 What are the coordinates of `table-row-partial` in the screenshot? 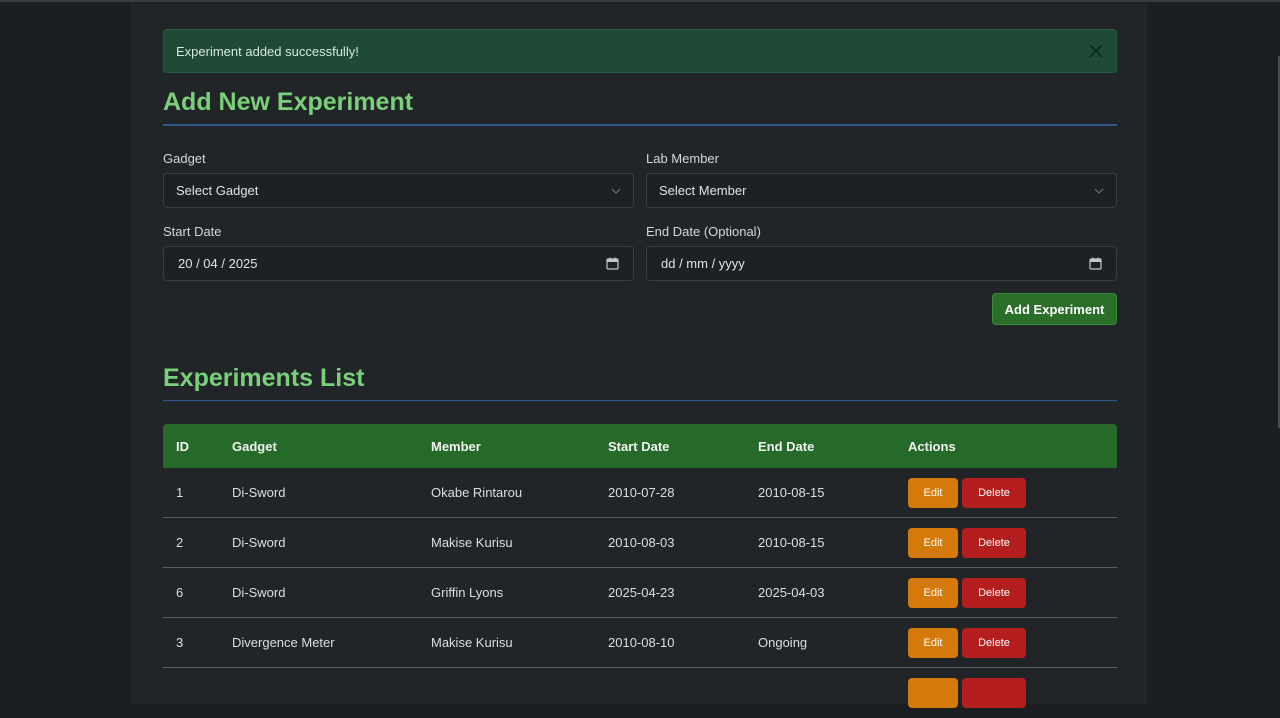 It's located at (640, 693).